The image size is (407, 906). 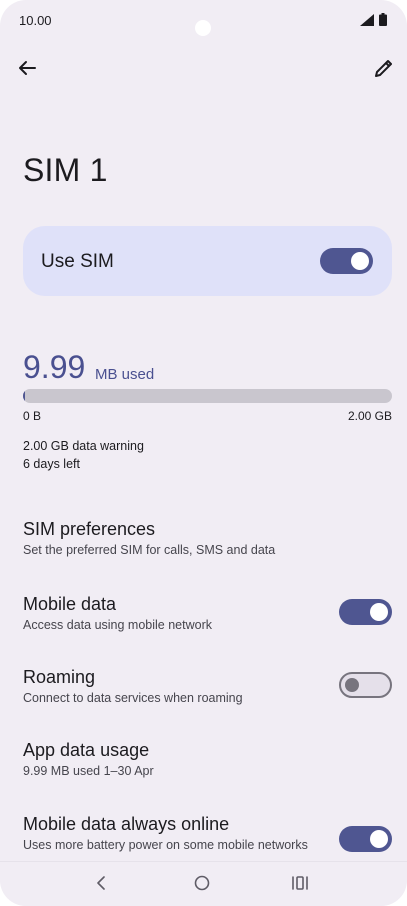 What do you see at coordinates (83, 446) in the screenshot?
I see `data-warning-text: 2.00 GB data warning` at bounding box center [83, 446].